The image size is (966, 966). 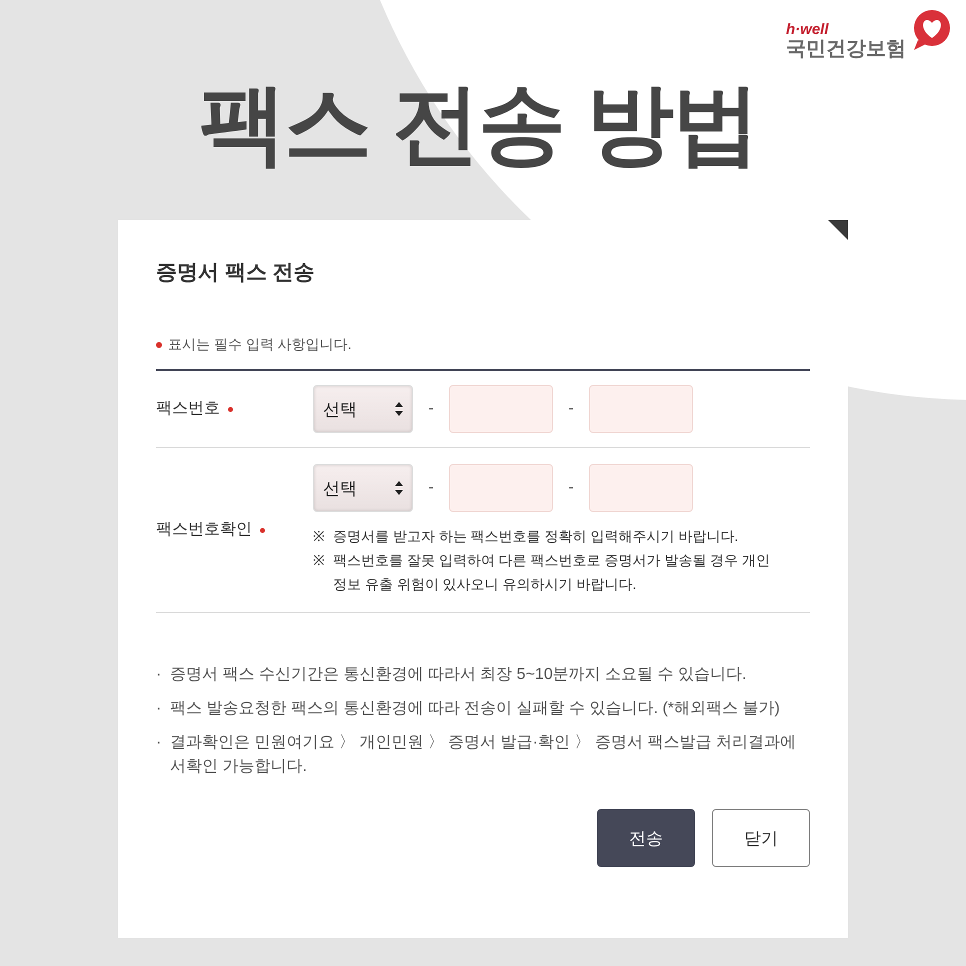 I want to click on heart-icon, so click(x=932, y=30).